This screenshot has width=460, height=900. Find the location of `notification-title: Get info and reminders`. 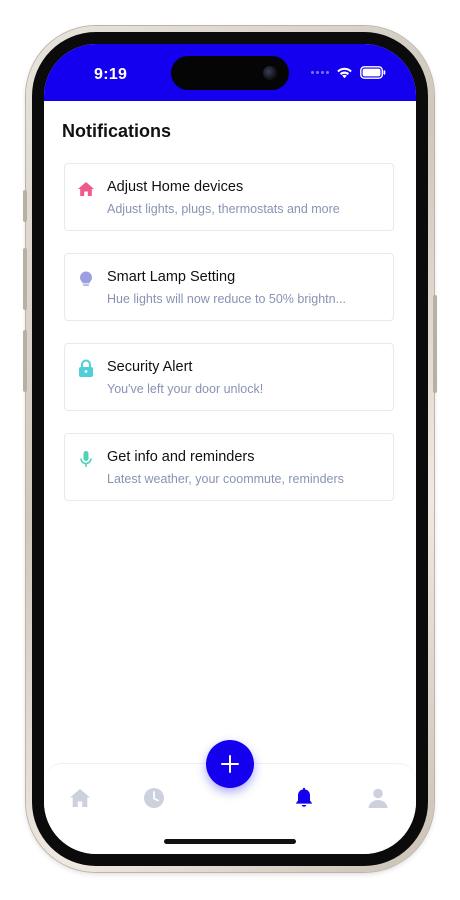

notification-title: Get info and reminders is located at coordinates (181, 457).